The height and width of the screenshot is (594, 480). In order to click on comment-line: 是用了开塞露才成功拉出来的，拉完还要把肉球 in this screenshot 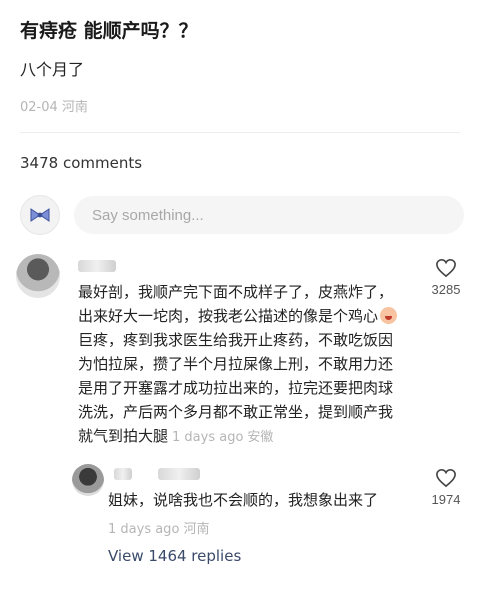, I will do `click(236, 388)`.